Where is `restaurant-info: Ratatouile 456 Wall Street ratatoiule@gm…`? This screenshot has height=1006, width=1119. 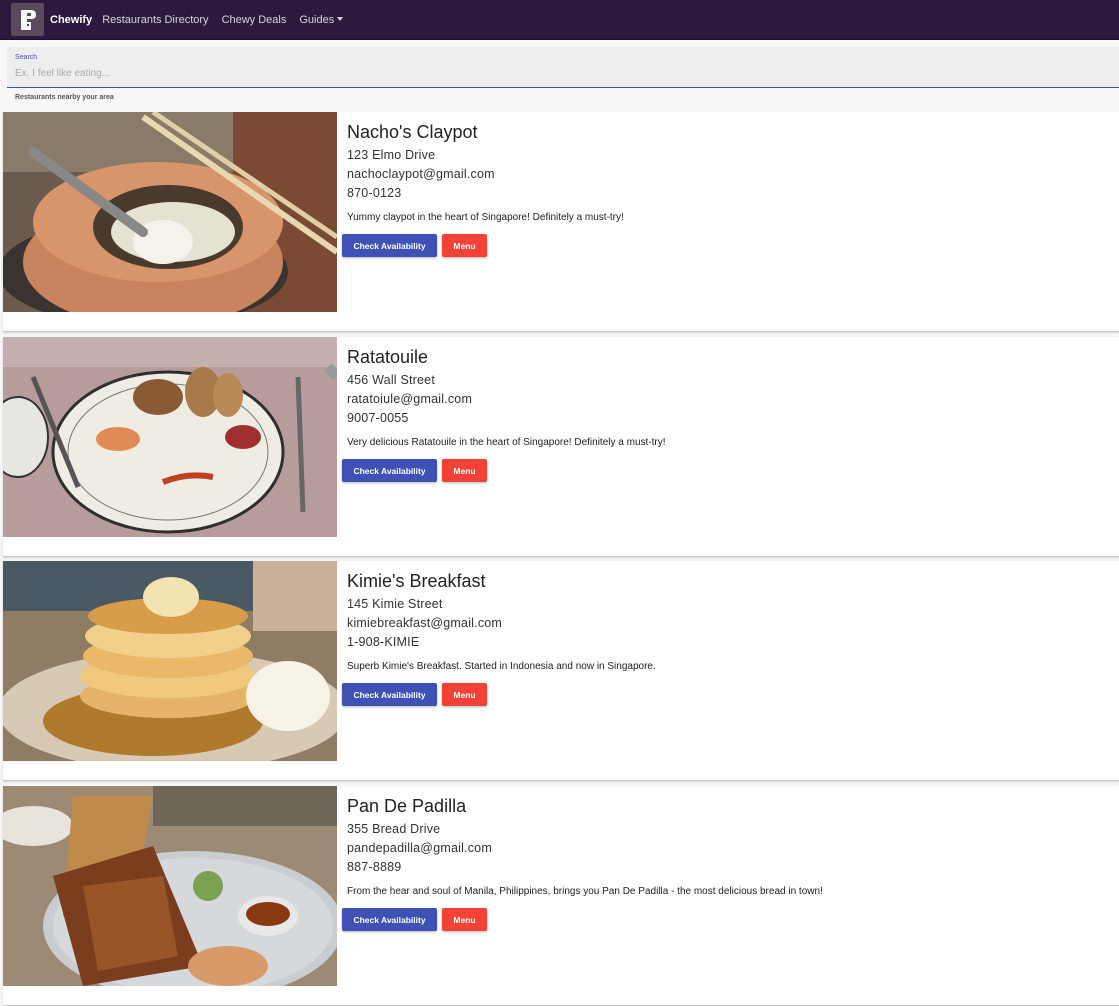 restaurant-info: Ratatouile 456 Wall Street ratatoiule@gm… is located at coordinates (504, 414).